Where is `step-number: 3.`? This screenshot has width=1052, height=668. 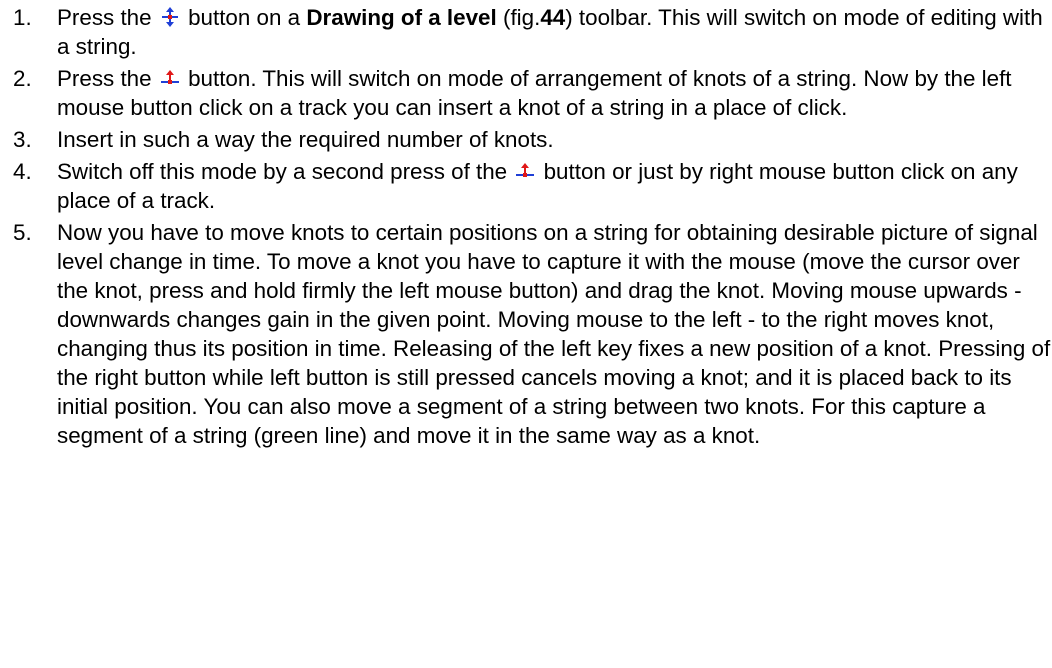
step-number: 3. is located at coordinates (22, 139).